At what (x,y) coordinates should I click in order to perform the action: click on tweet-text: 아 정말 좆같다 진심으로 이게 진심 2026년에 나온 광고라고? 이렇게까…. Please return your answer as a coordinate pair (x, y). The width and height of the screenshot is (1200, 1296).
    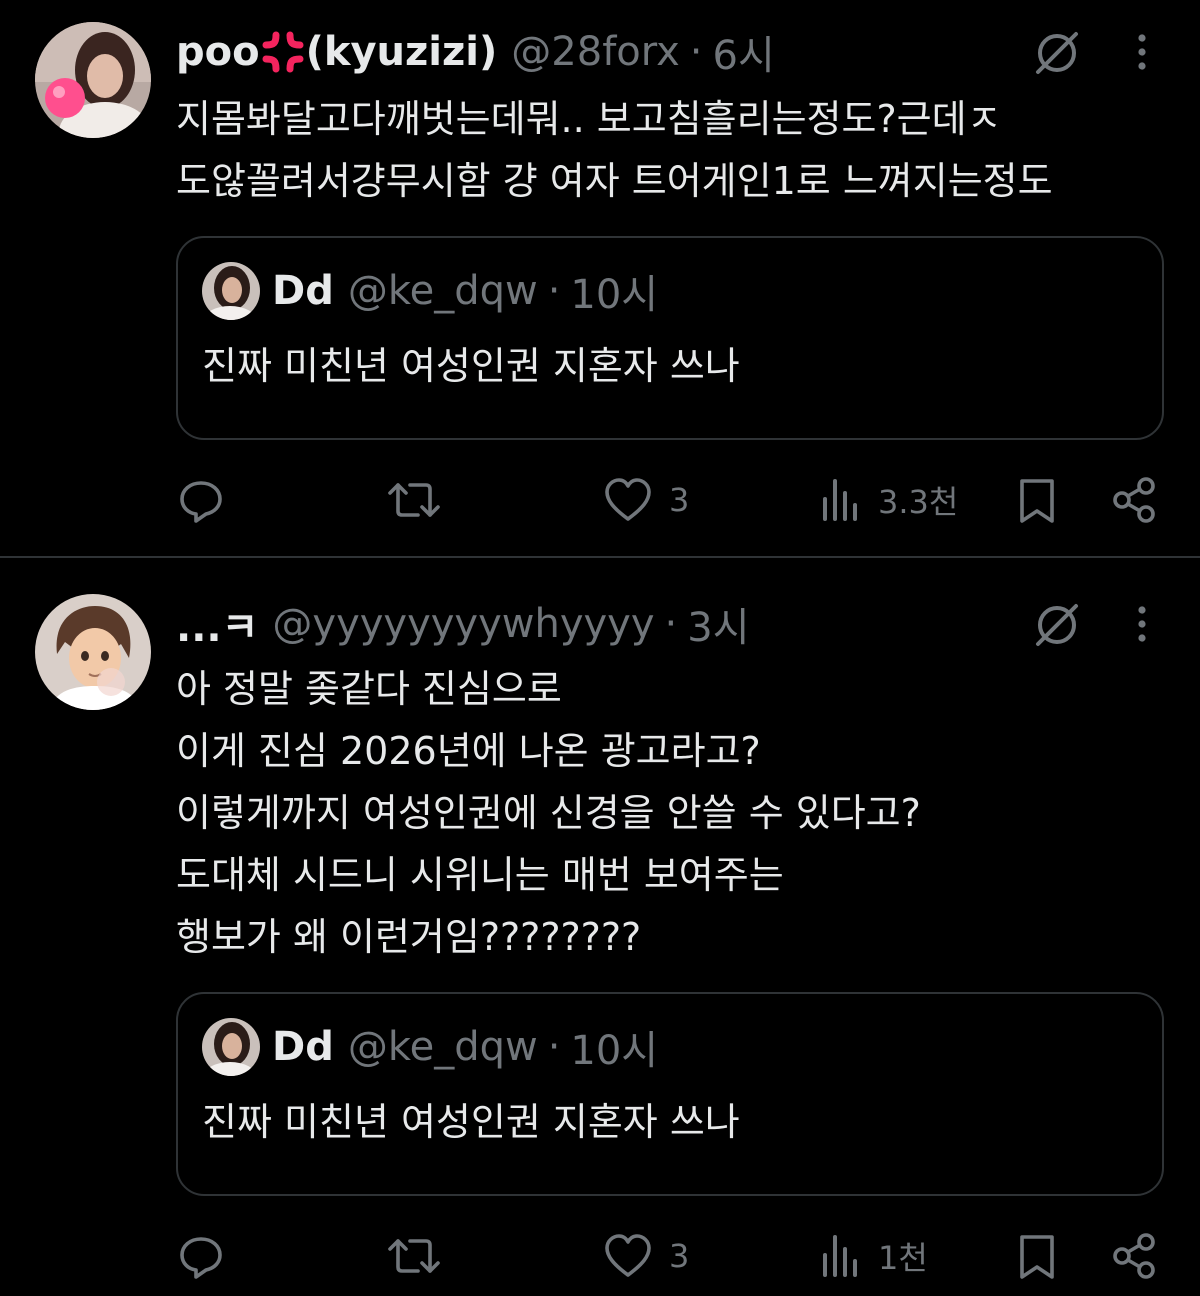
    Looking at the image, I should click on (548, 813).